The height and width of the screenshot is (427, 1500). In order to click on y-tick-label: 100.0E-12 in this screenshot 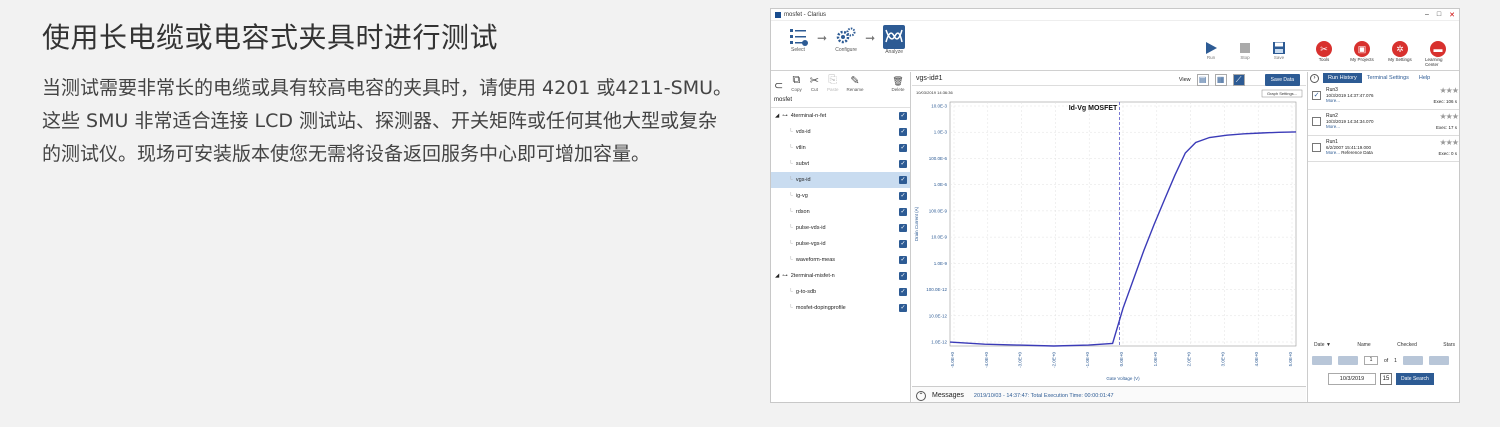, I will do `click(936, 289)`.